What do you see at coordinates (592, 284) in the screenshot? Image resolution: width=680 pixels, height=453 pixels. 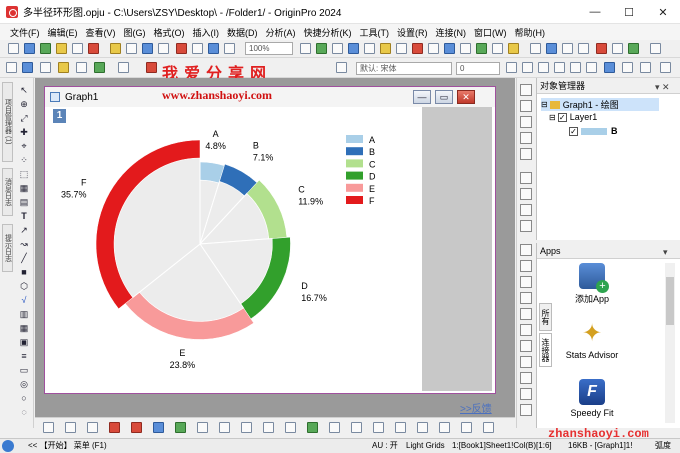 I see `app-add-app: + 添加App` at bounding box center [592, 284].